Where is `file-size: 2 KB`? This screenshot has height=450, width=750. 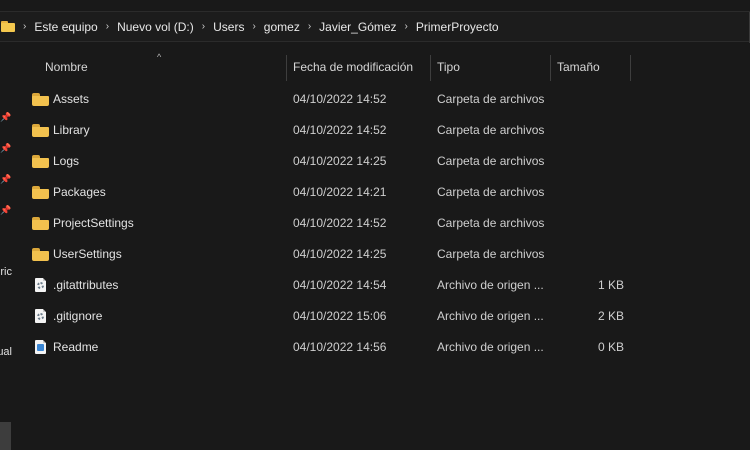
file-size: 2 KB is located at coordinates (610, 316).